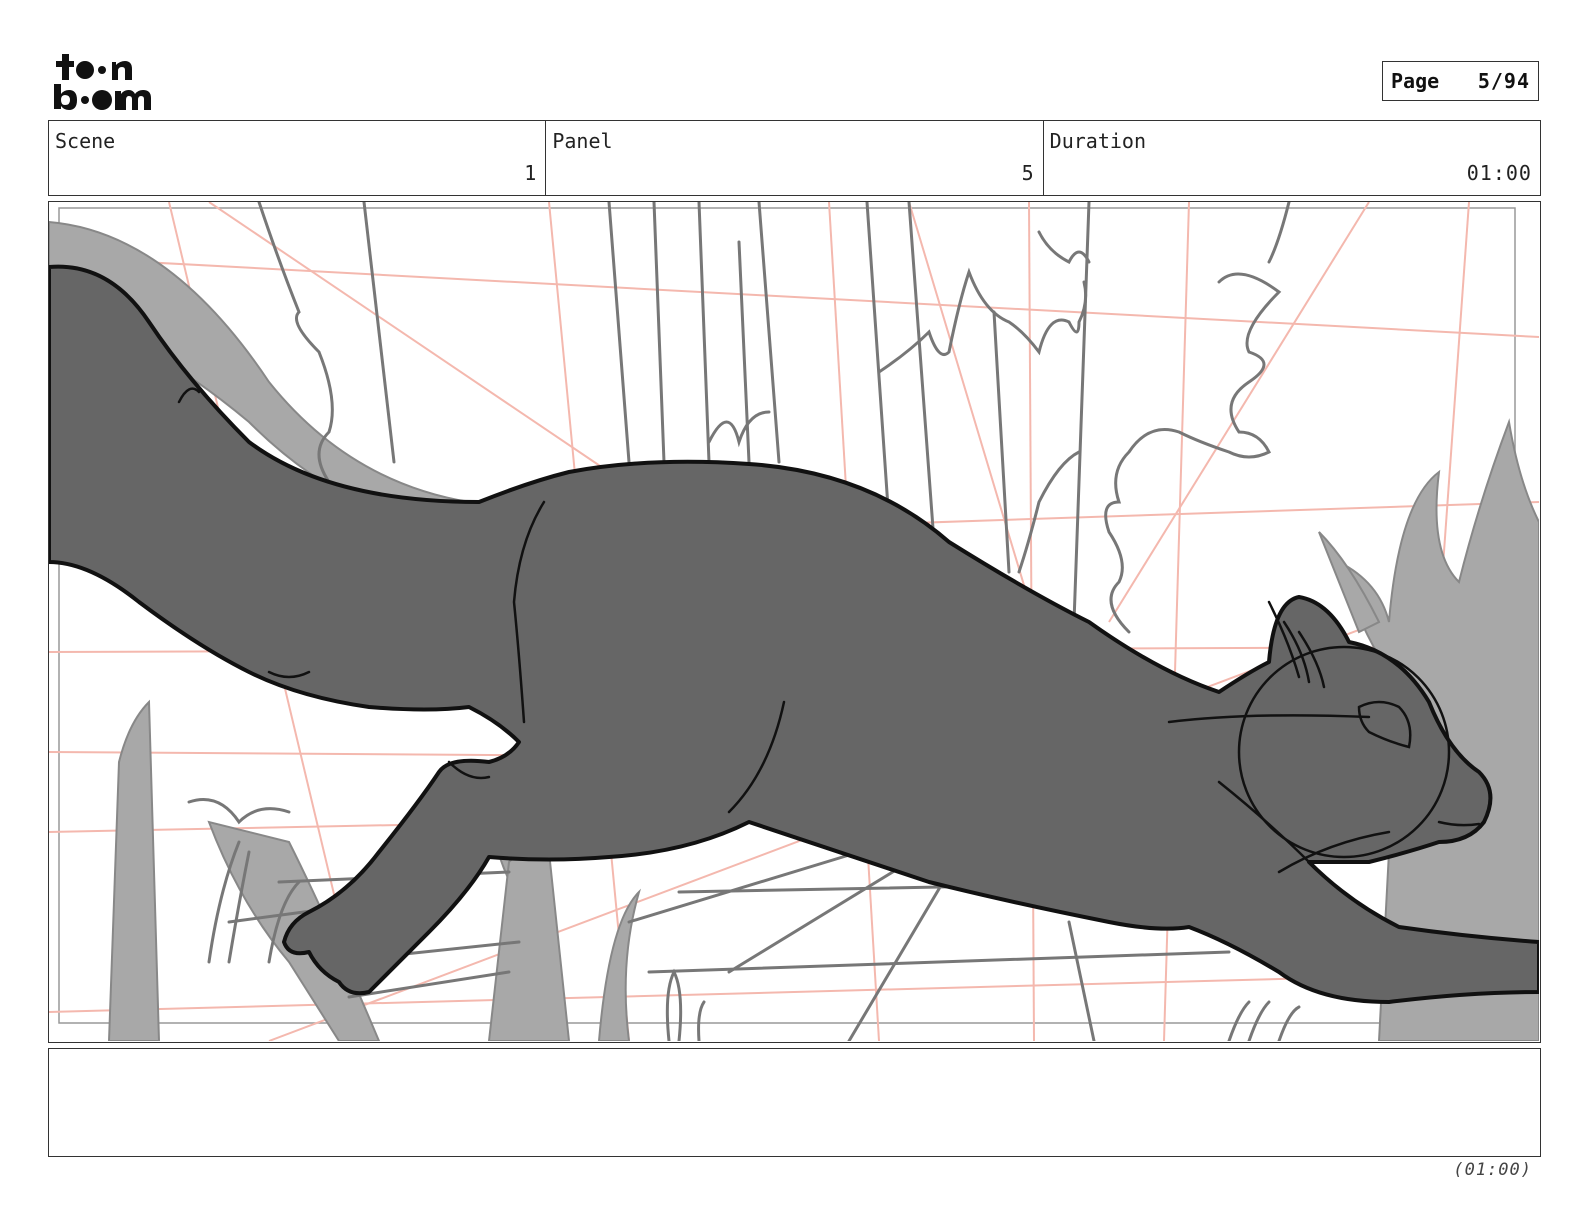 This screenshot has height=1224, width=1584. I want to click on page-number: 5/94, so click(1503, 81).